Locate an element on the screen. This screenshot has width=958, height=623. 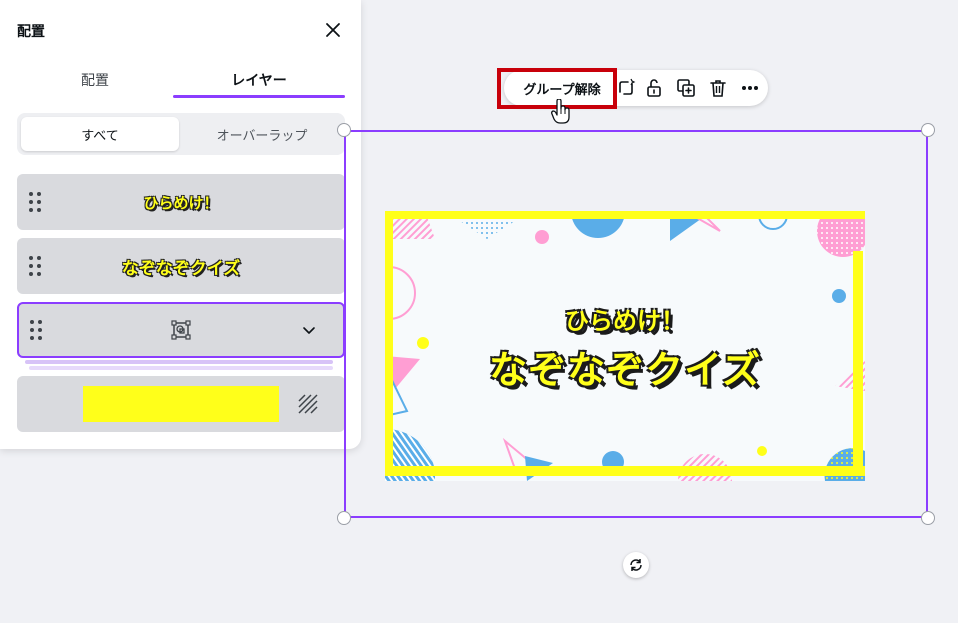
background-color-swatch is located at coordinates (181, 404).